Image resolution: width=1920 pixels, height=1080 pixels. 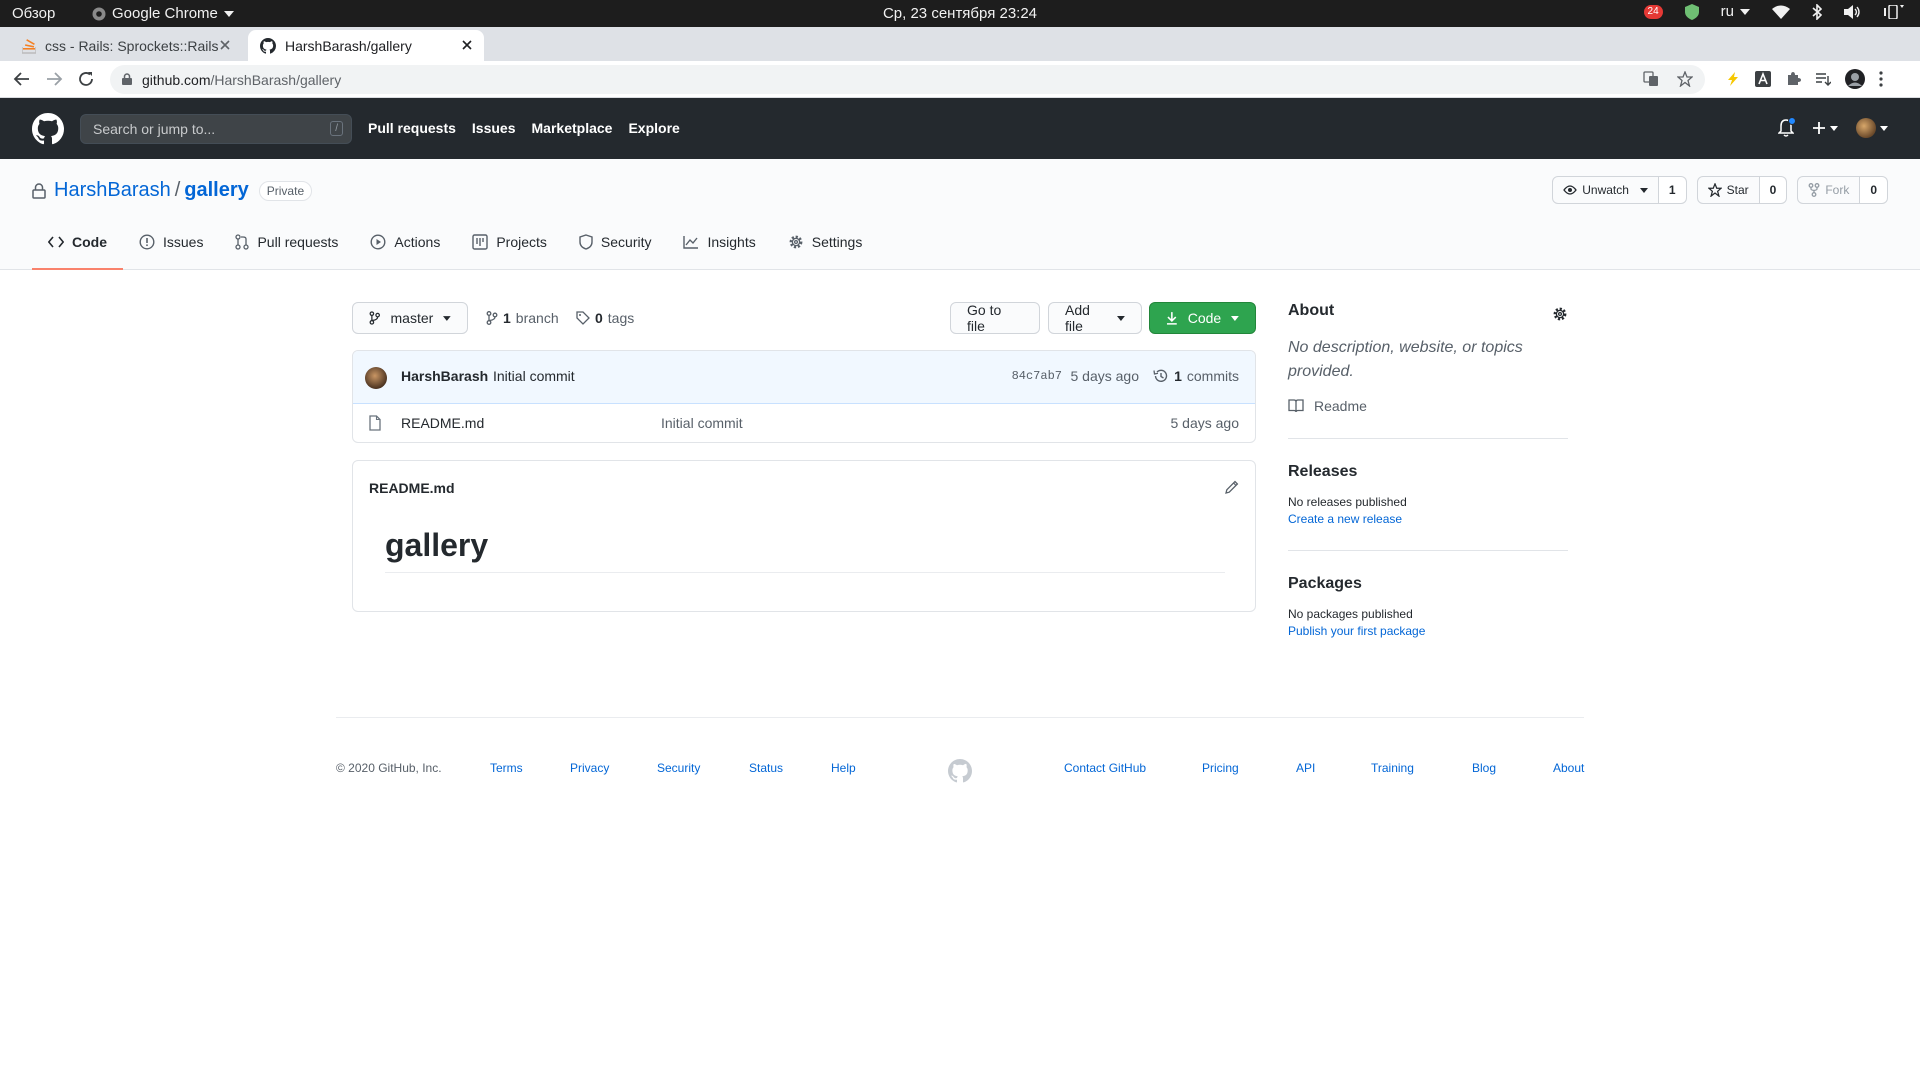 I want to click on github-mark-icon, so click(x=960, y=771).